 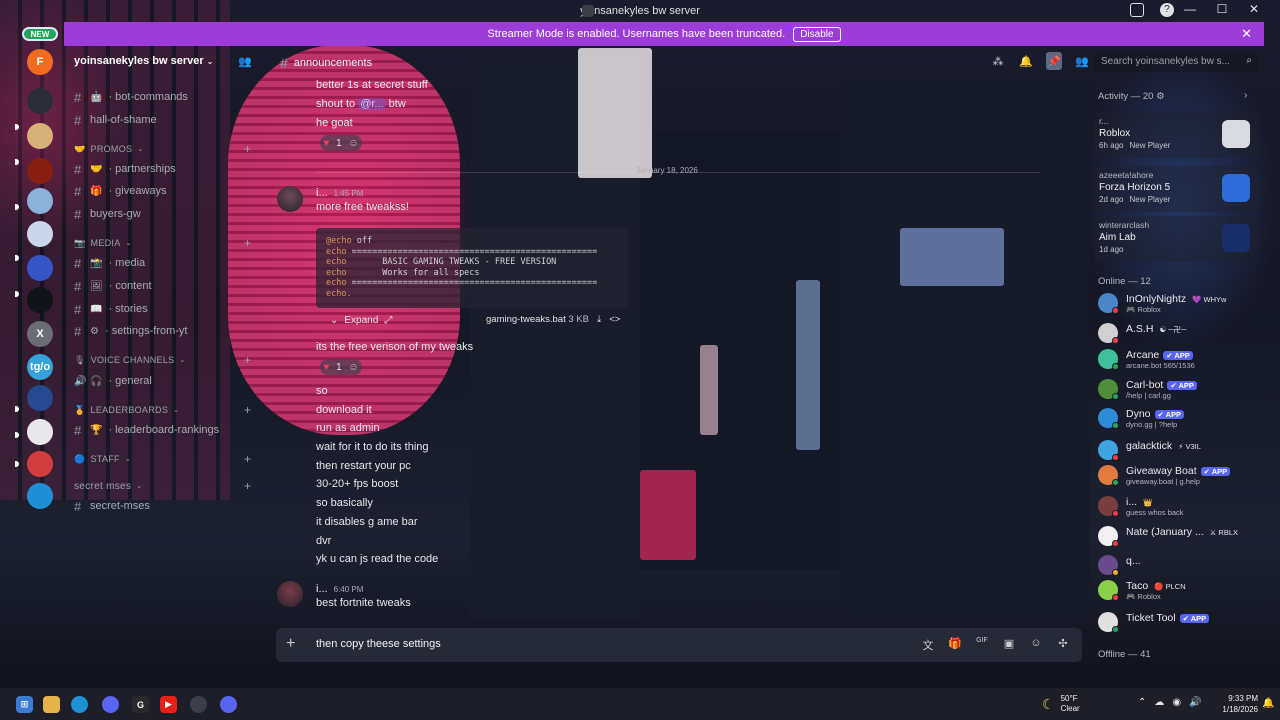 What do you see at coordinates (1176, 135) in the screenshot?
I see `activity-card: r... Roblox 6h ago New Player` at bounding box center [1176, 135].